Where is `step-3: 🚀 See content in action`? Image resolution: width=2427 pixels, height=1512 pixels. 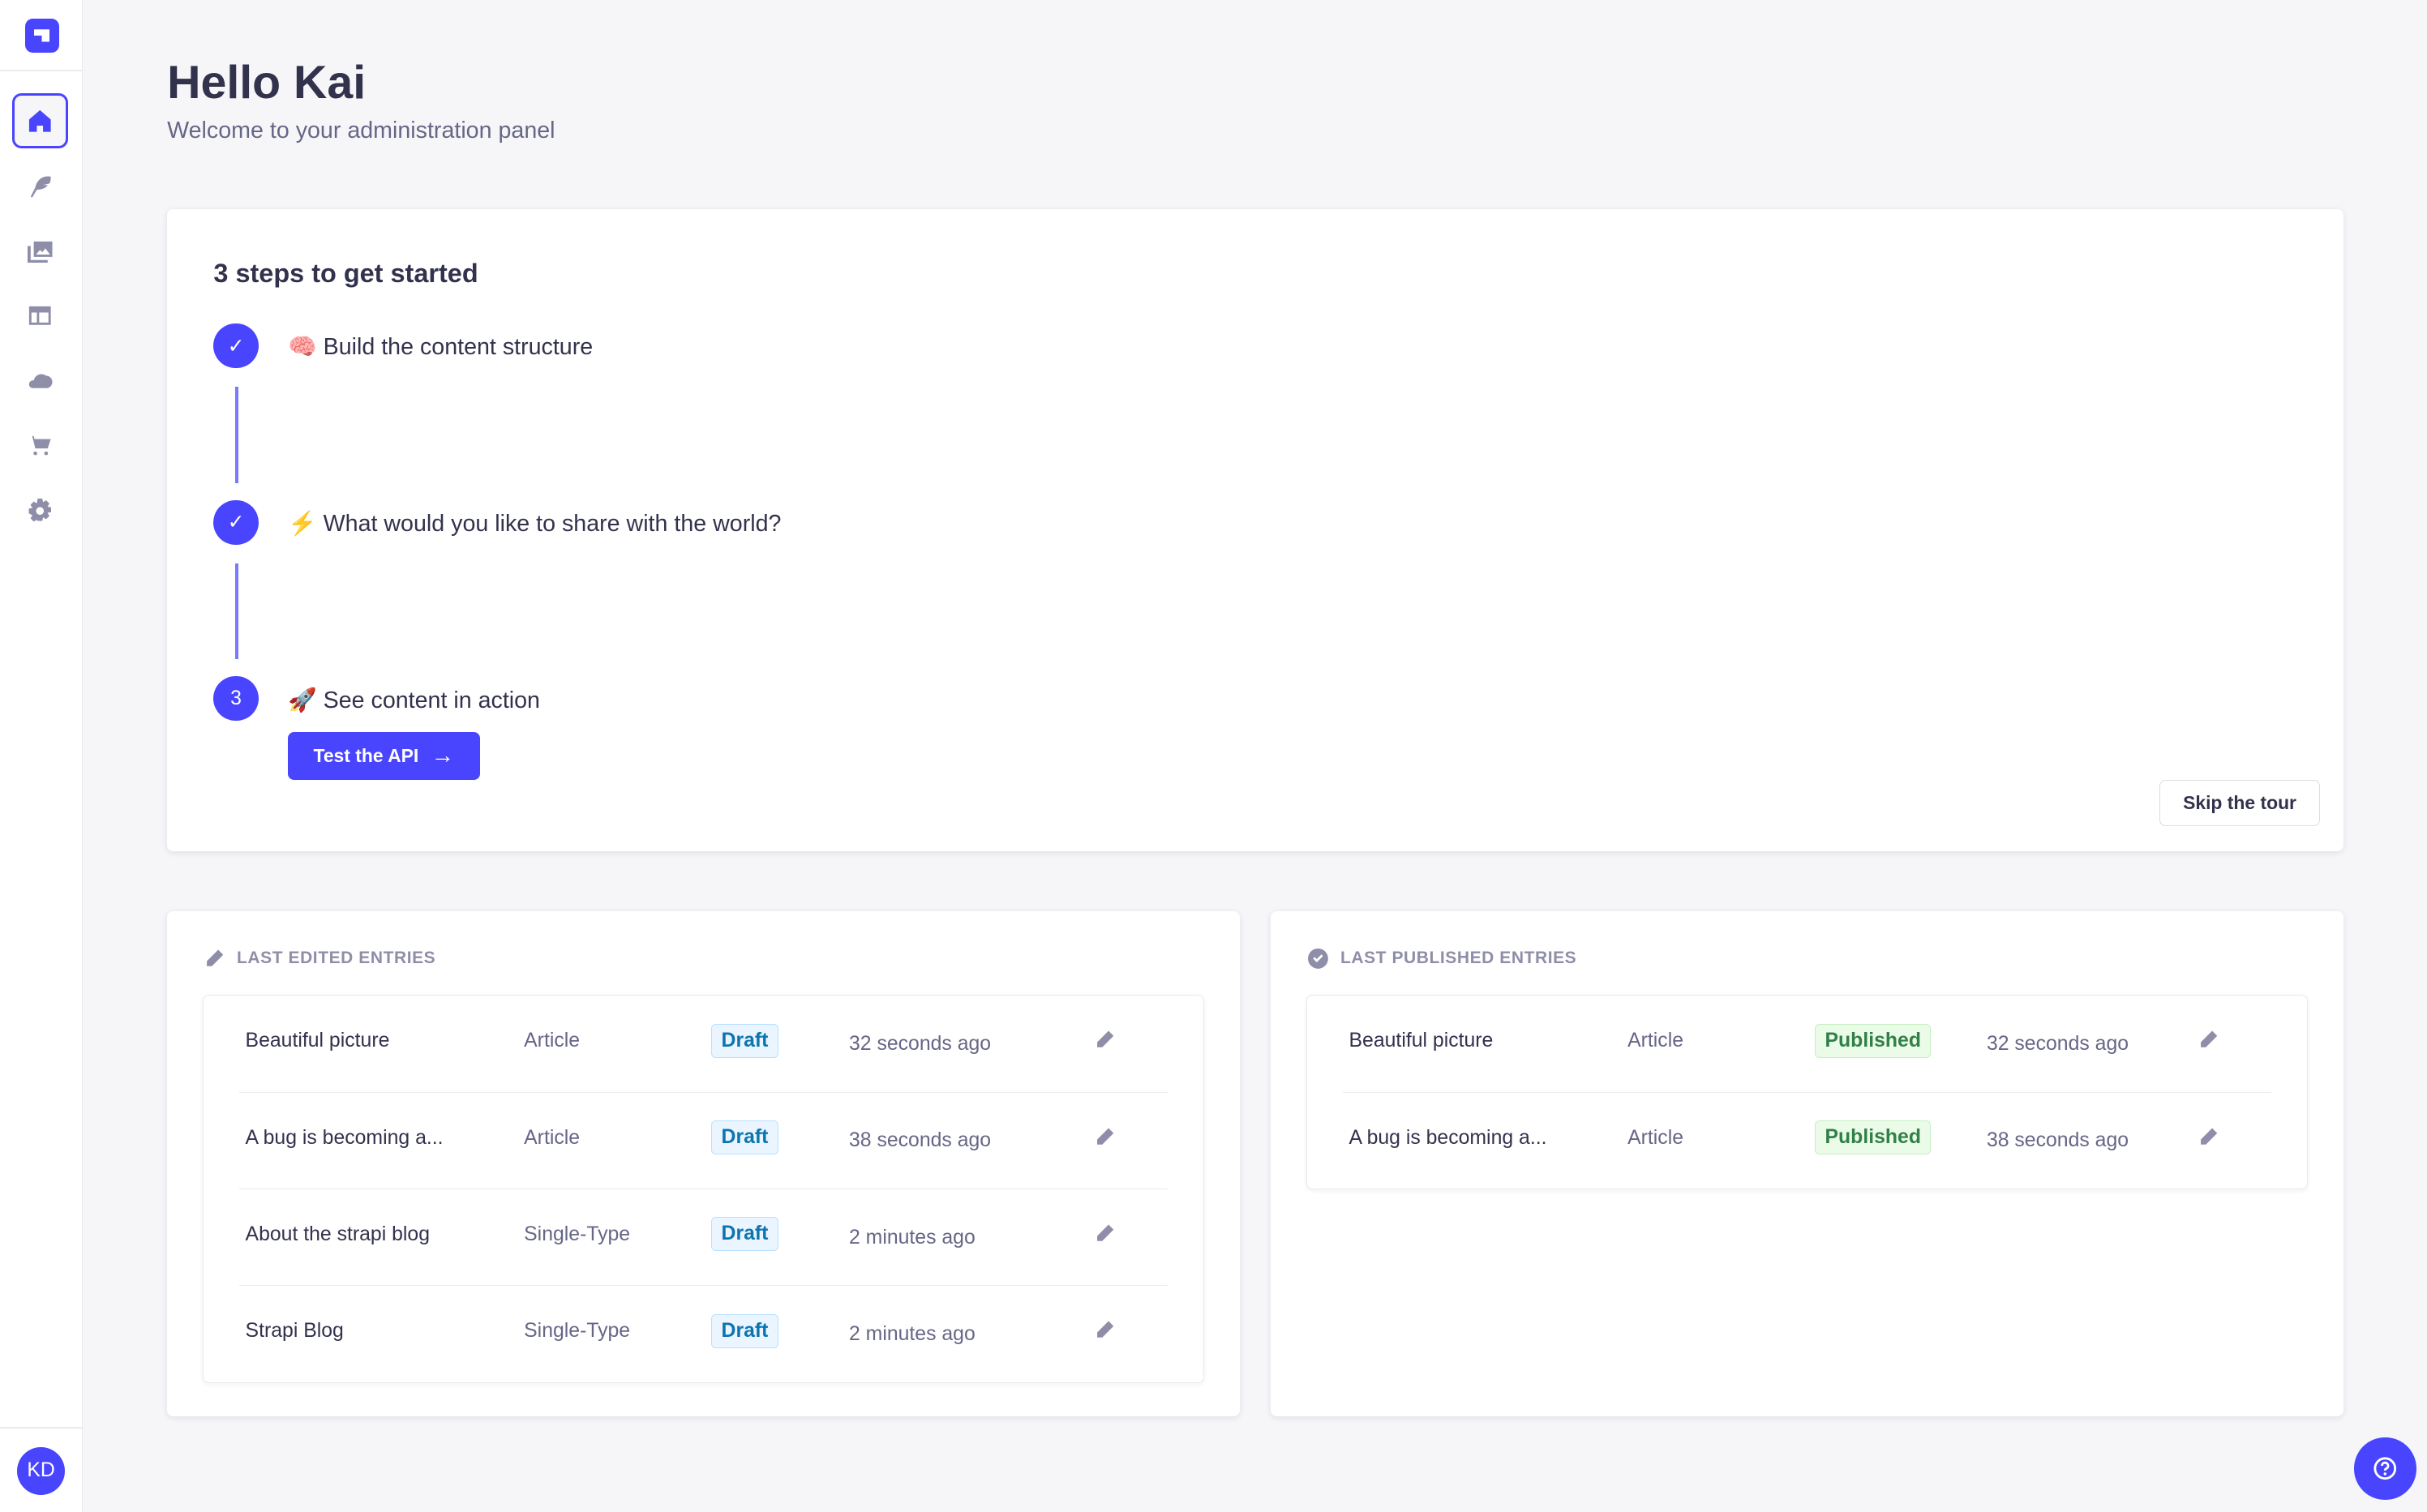 step-3: 🚀 See content in action is located at coordinates (414, 700).